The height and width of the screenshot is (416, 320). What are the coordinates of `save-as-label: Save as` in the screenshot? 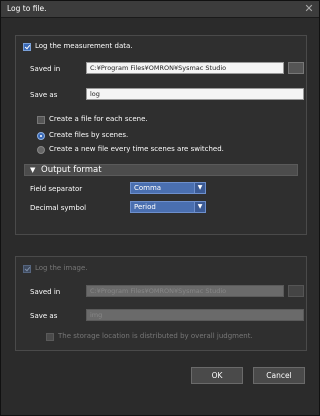 It's located at (44, 95).